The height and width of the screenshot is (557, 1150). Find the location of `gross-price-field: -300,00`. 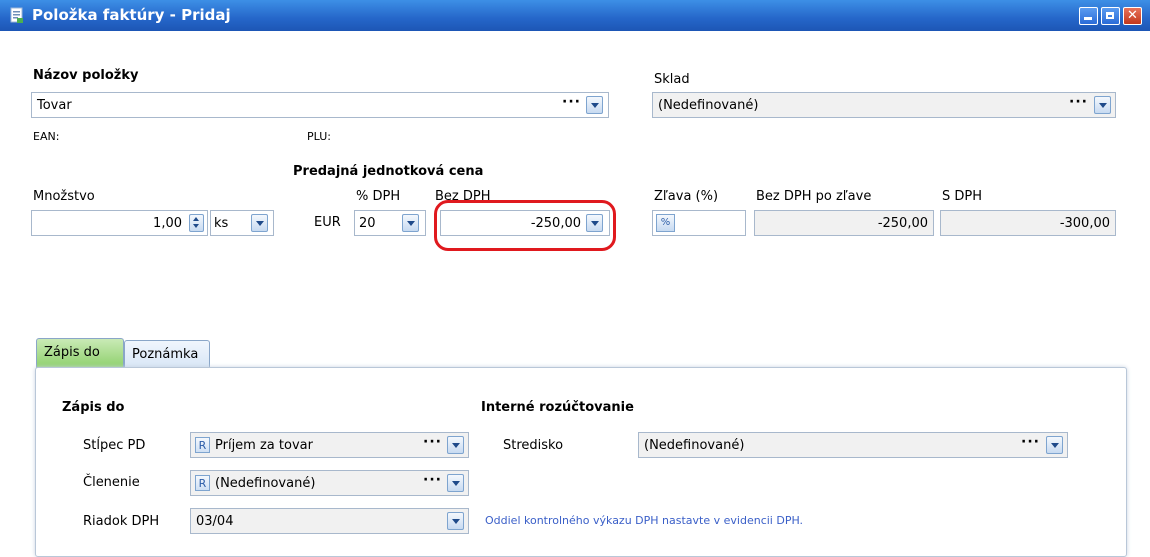

gross-price-field: -300,00 is located at coordinates (1028, 223).